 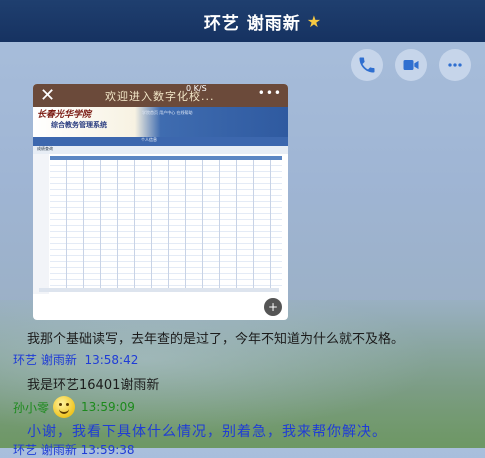 I want to click on message-time: 13:58:42, so click(x=111, y=360).